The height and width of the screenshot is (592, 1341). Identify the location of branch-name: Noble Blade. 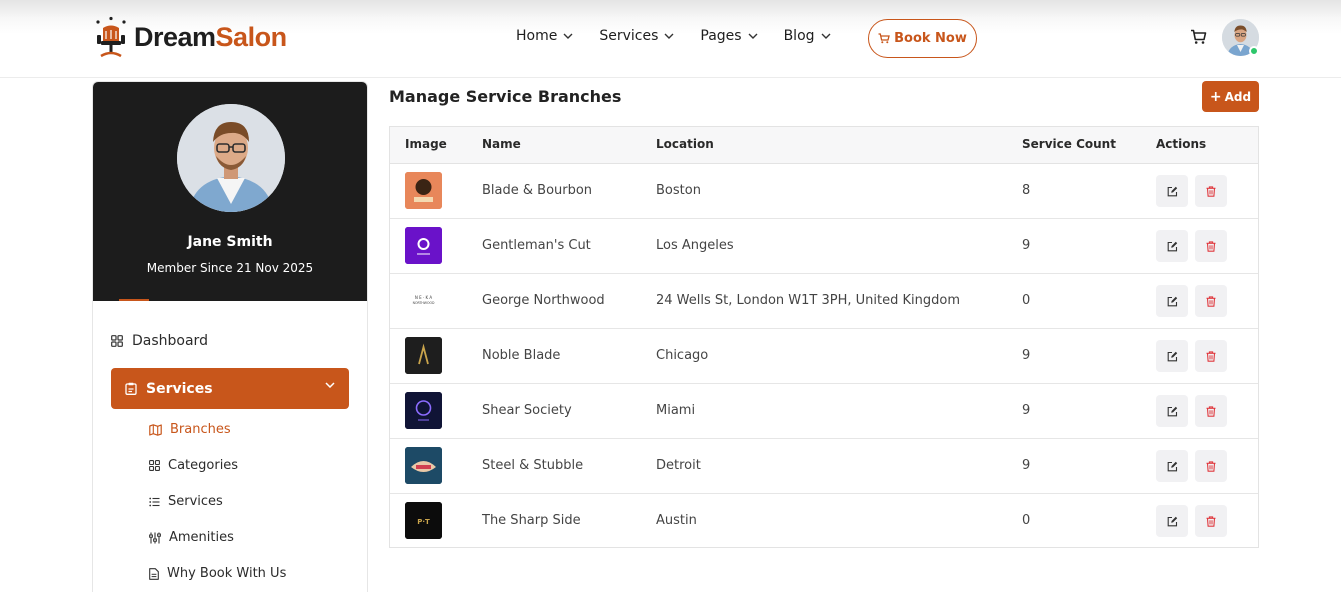
(521, 355).